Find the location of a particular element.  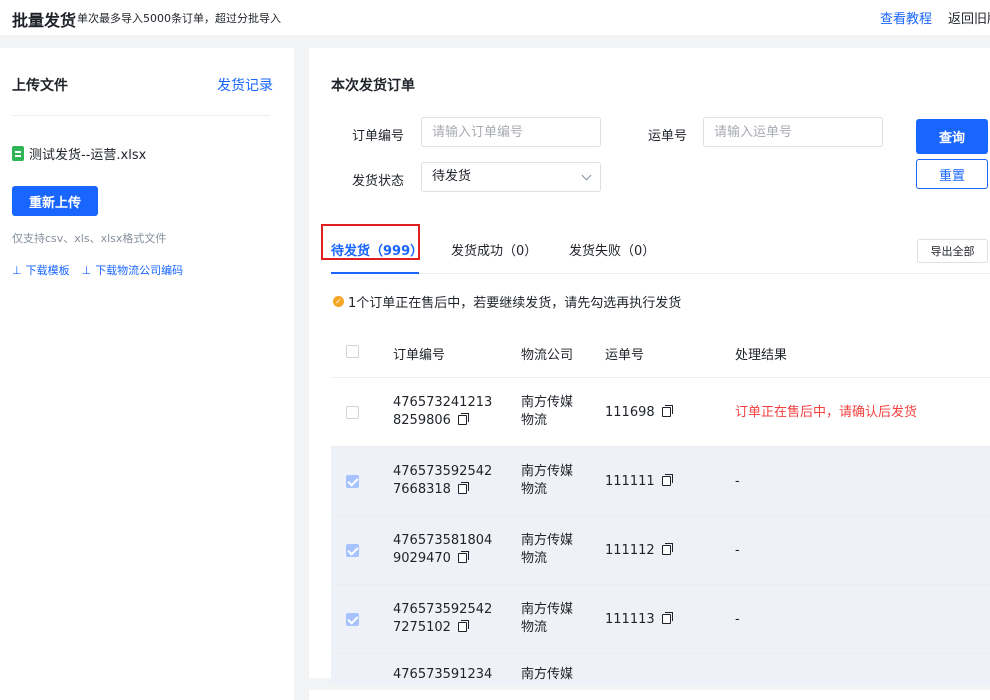

result-cell: 订单正在售后中，请确认后发货 is located at coordinates (826, 412).